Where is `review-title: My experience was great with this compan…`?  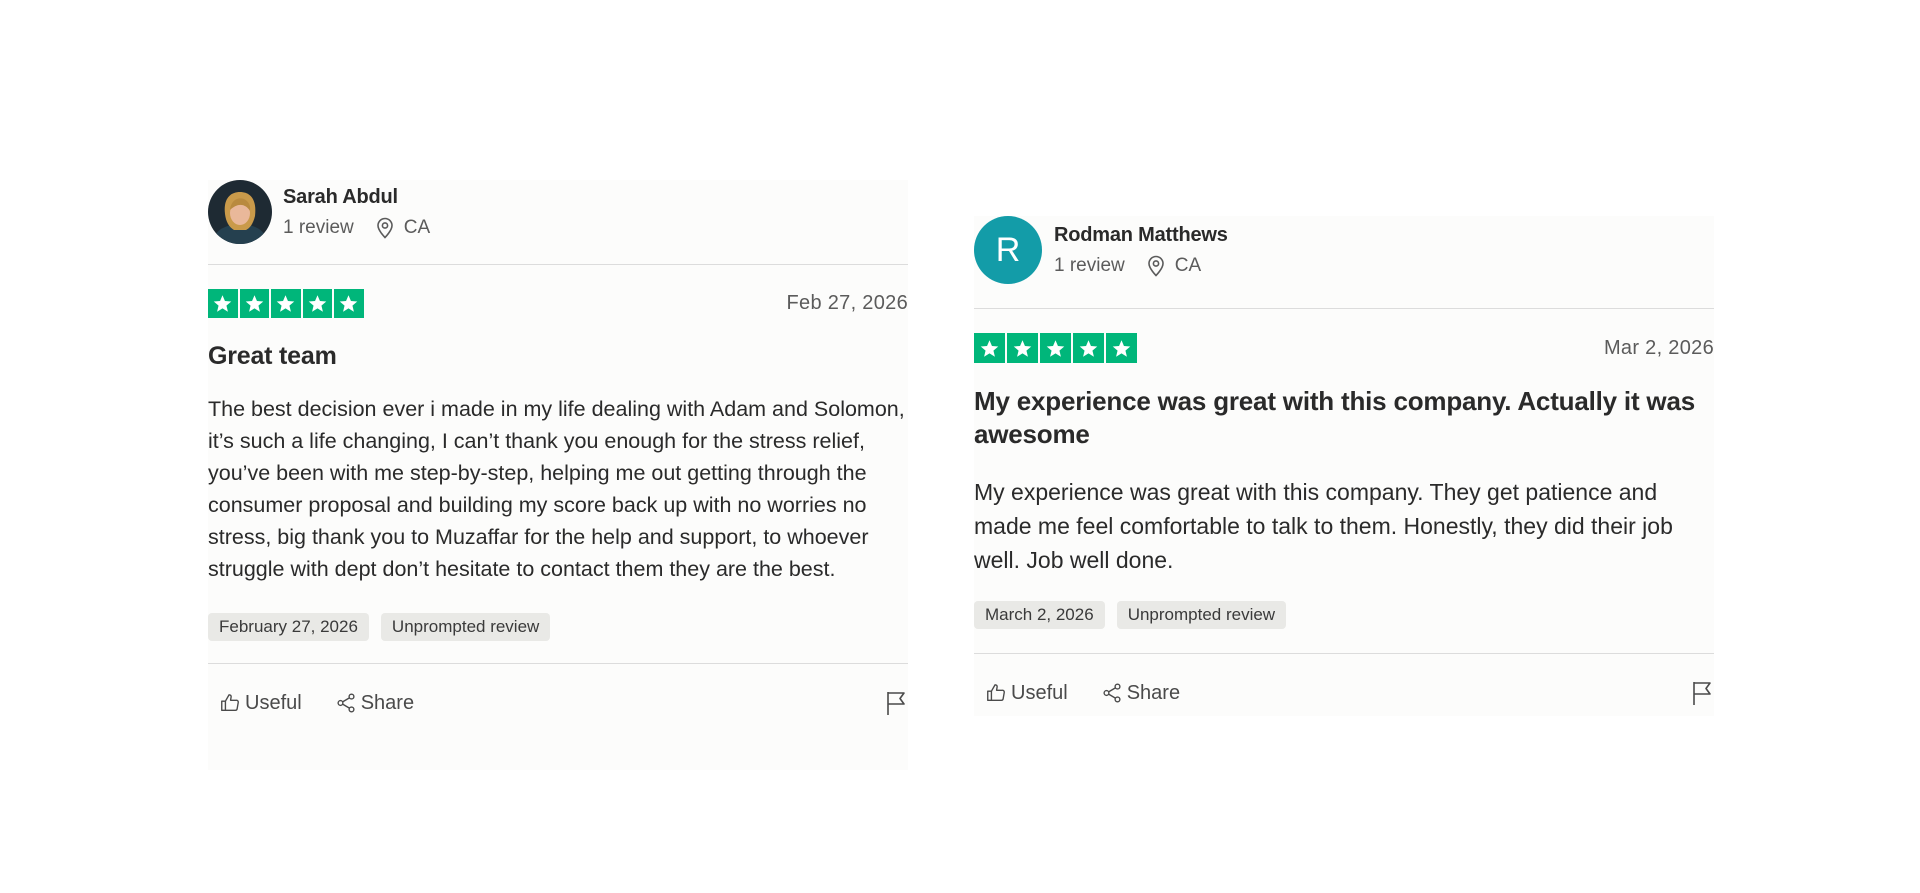
review-title: My experience was great with this compan… is located at coordinates (1344, 418).